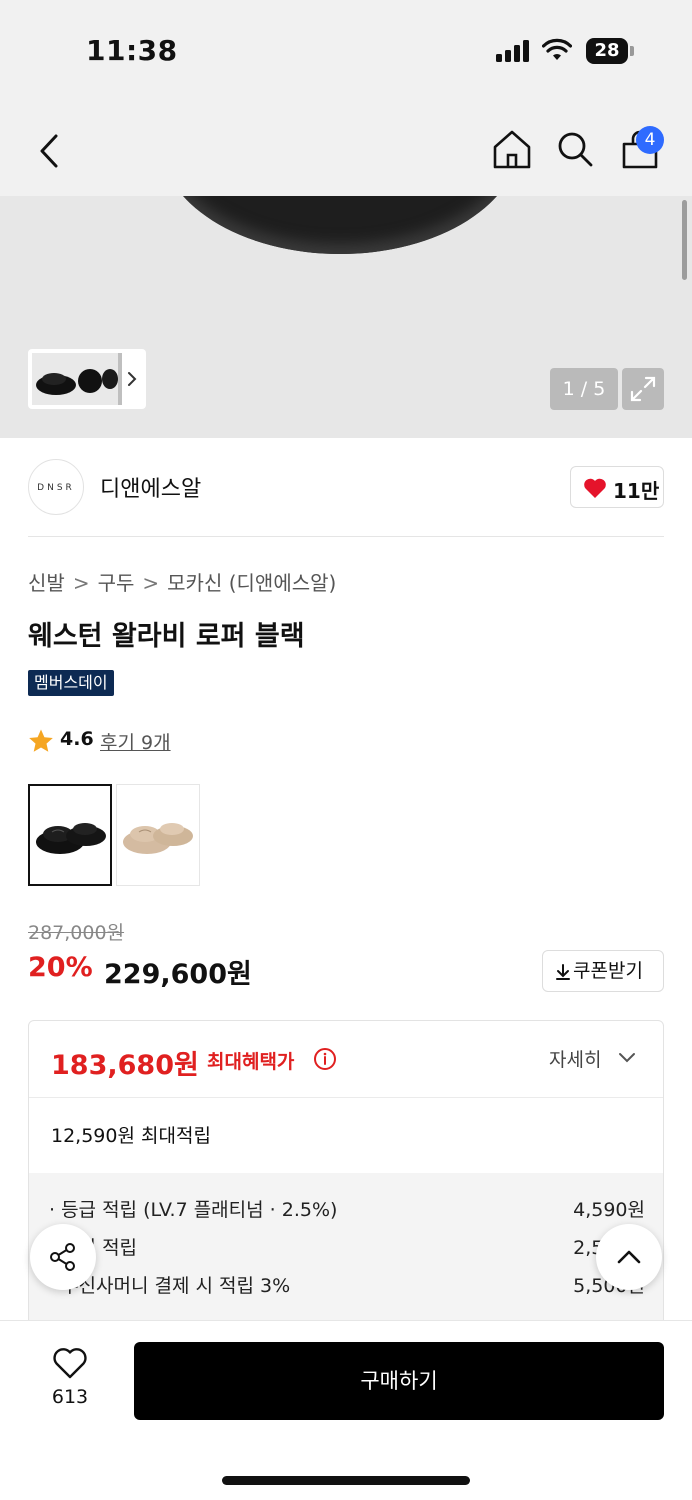 The width and height of the screenshot is (692, 1500). I want to click on brand-name: 디앤에스알, so click(150, 487).